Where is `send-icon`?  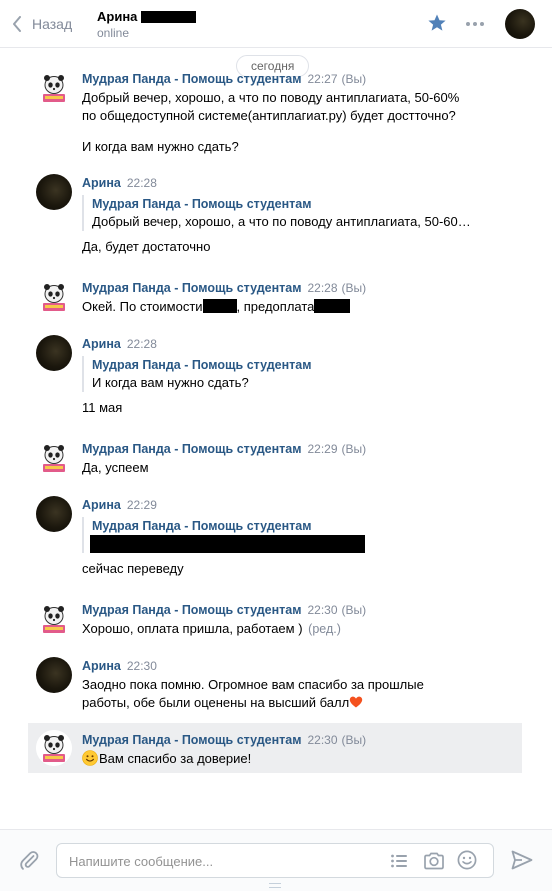 send-icon is located at coordinates (522, 860).